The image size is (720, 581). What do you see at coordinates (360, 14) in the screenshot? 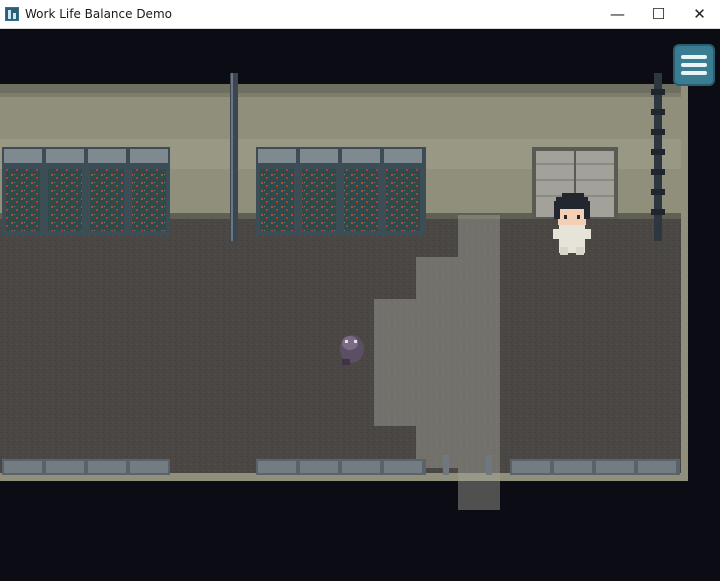
I see `window-titlebar: Work Life Balance Demo — ☐ ✕` at bounding box center [360, 14].